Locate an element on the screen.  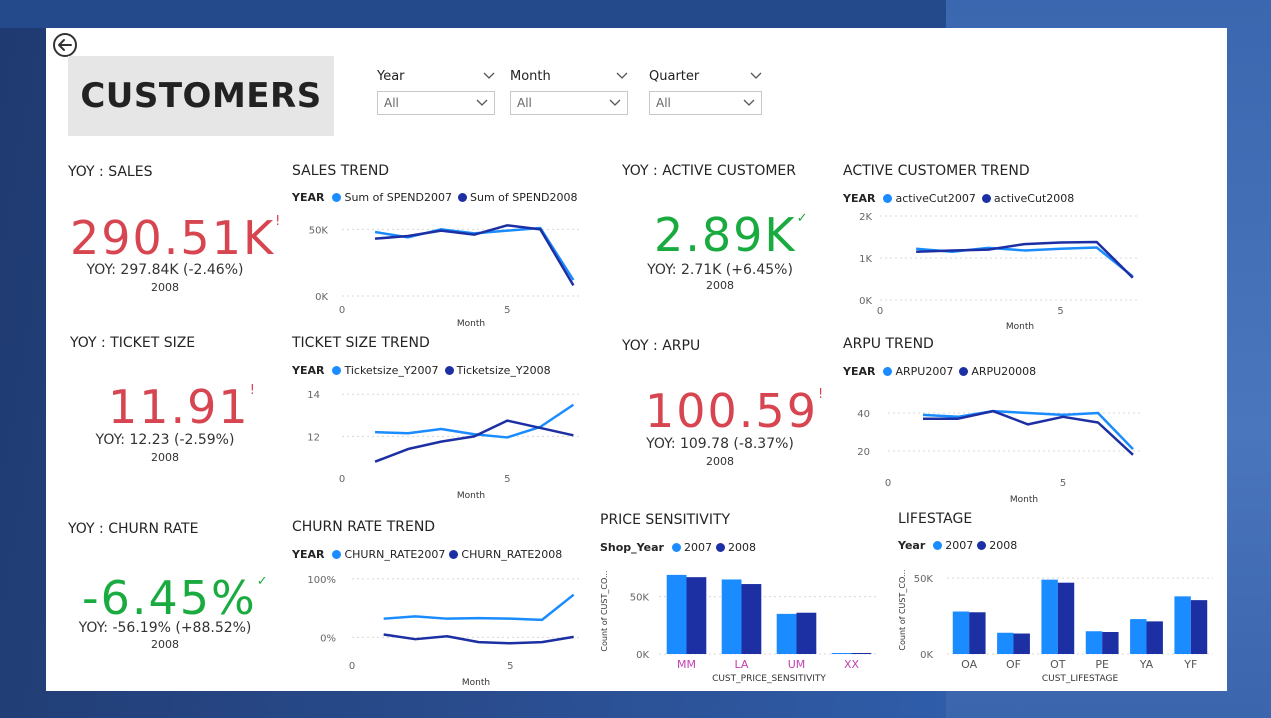
y-tick-label: 40 is located at coordinates (863, 414).